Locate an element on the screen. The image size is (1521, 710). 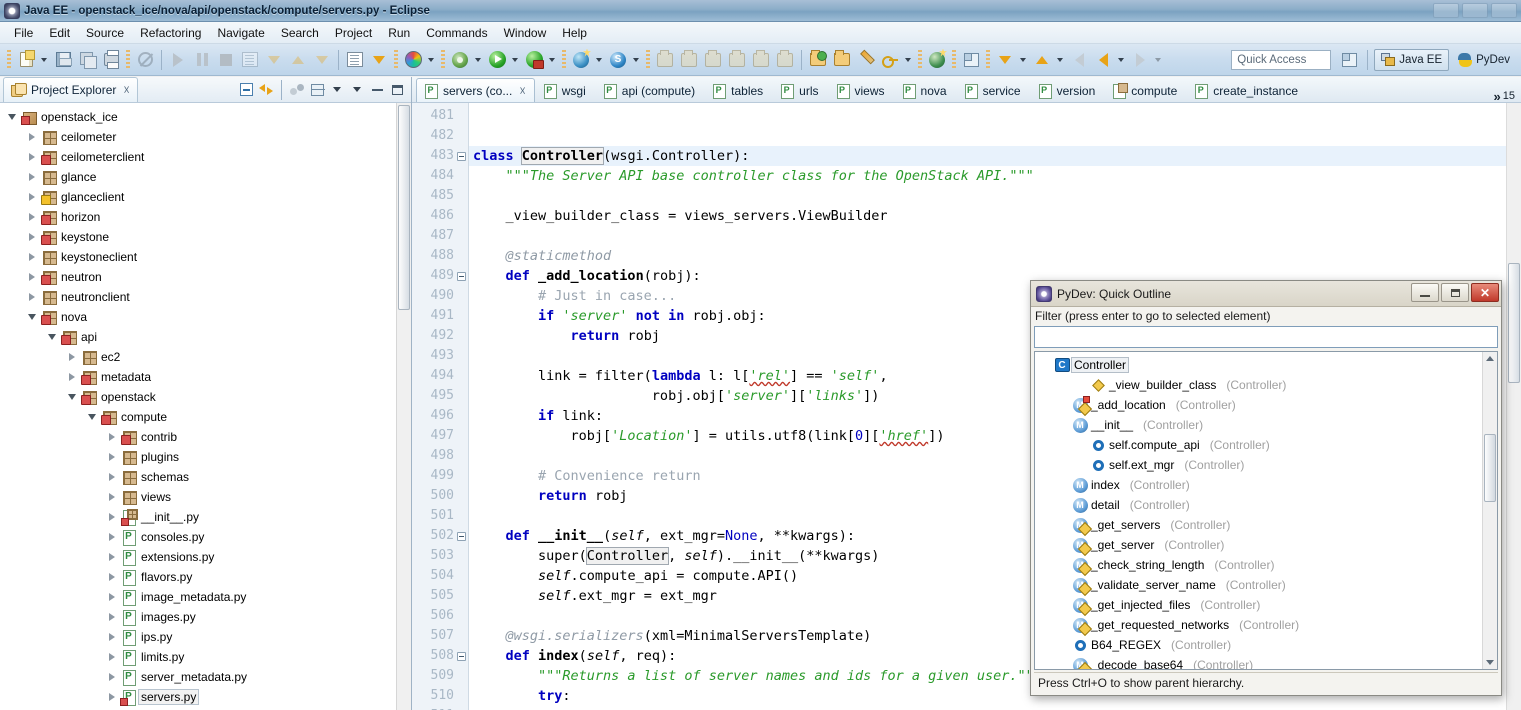
editor-tab-create-instance: create_instance is located at coordinates (1246, 90).